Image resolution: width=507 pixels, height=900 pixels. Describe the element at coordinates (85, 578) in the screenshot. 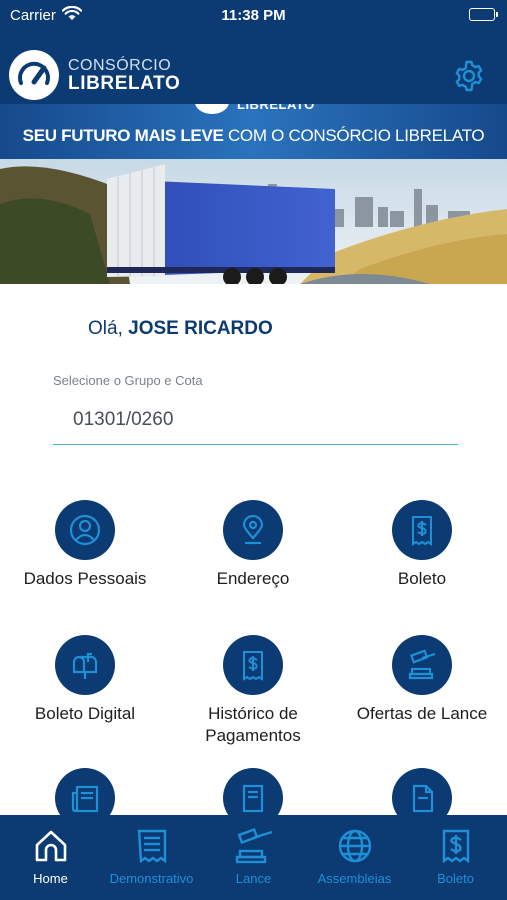

I see `menu-item-label: Dados Pessoais` at that location.